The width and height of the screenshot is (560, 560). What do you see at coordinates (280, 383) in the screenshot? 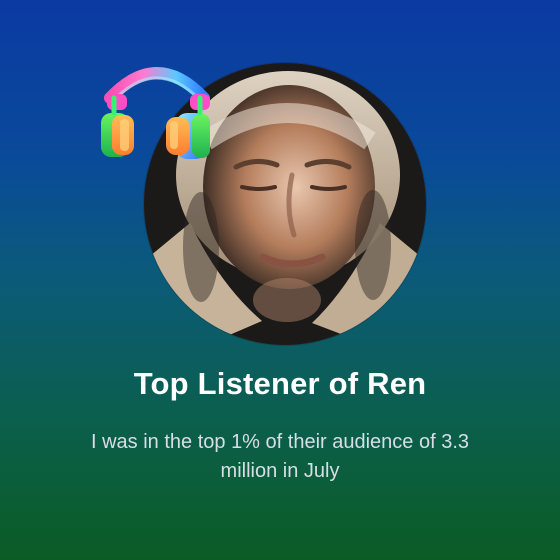
I see `page-title: Top Listener of Ren` at bounding box center [280, 383].